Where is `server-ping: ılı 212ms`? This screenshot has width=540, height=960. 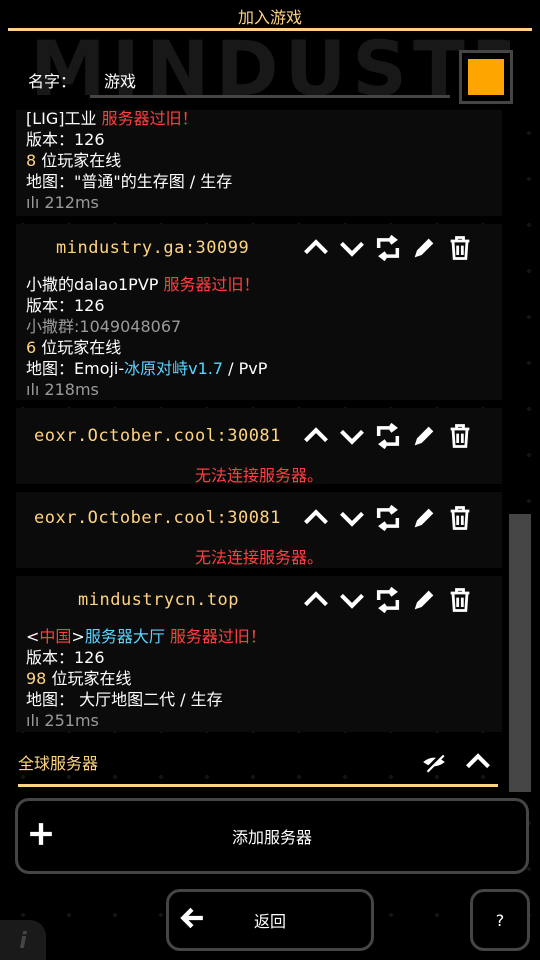 server-ping: ılı 212ms is located at coordinates (62, 202).